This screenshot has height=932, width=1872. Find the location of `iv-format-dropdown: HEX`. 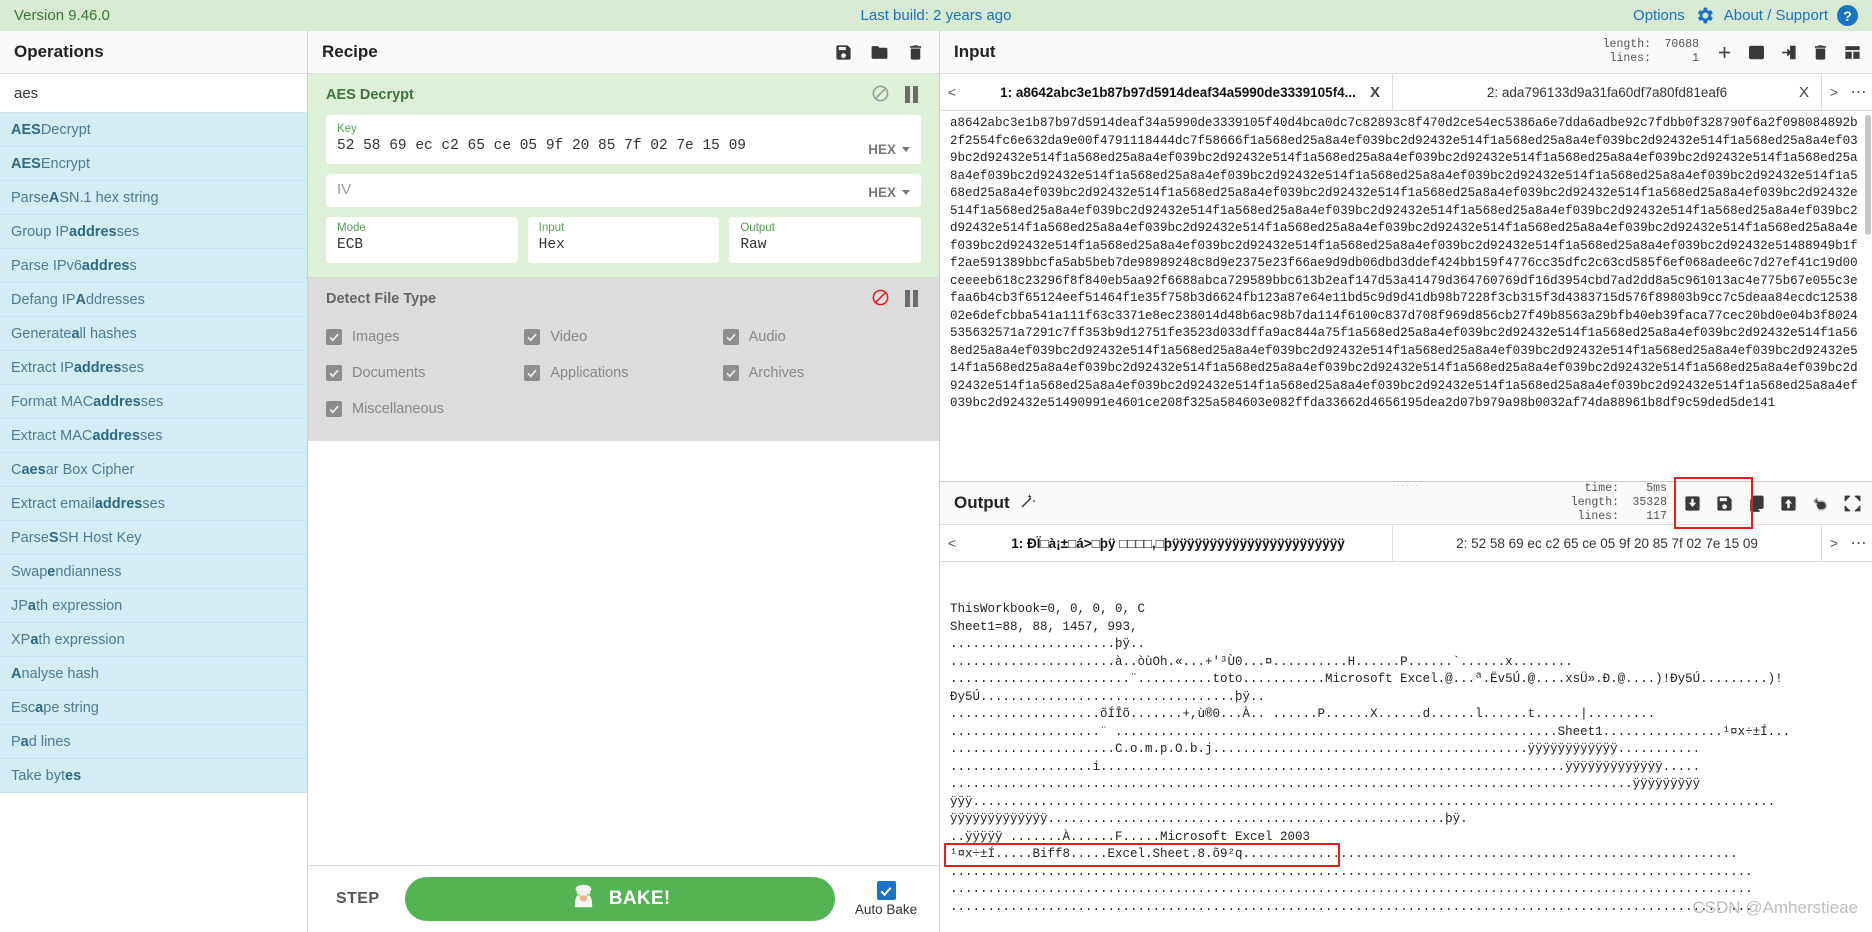

iv-format-dropdown: HEX is located at coordinates (883, 192).